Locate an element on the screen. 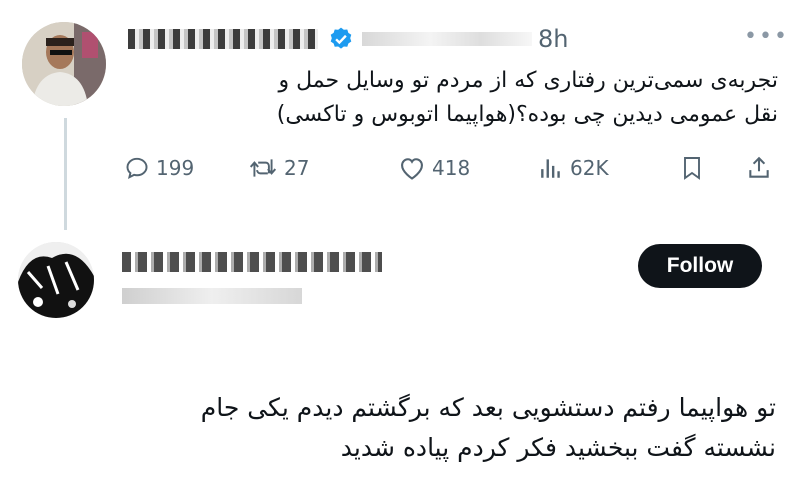 The image size is (796, 480). follow-button: Follow is located at coordinates (700, 266).